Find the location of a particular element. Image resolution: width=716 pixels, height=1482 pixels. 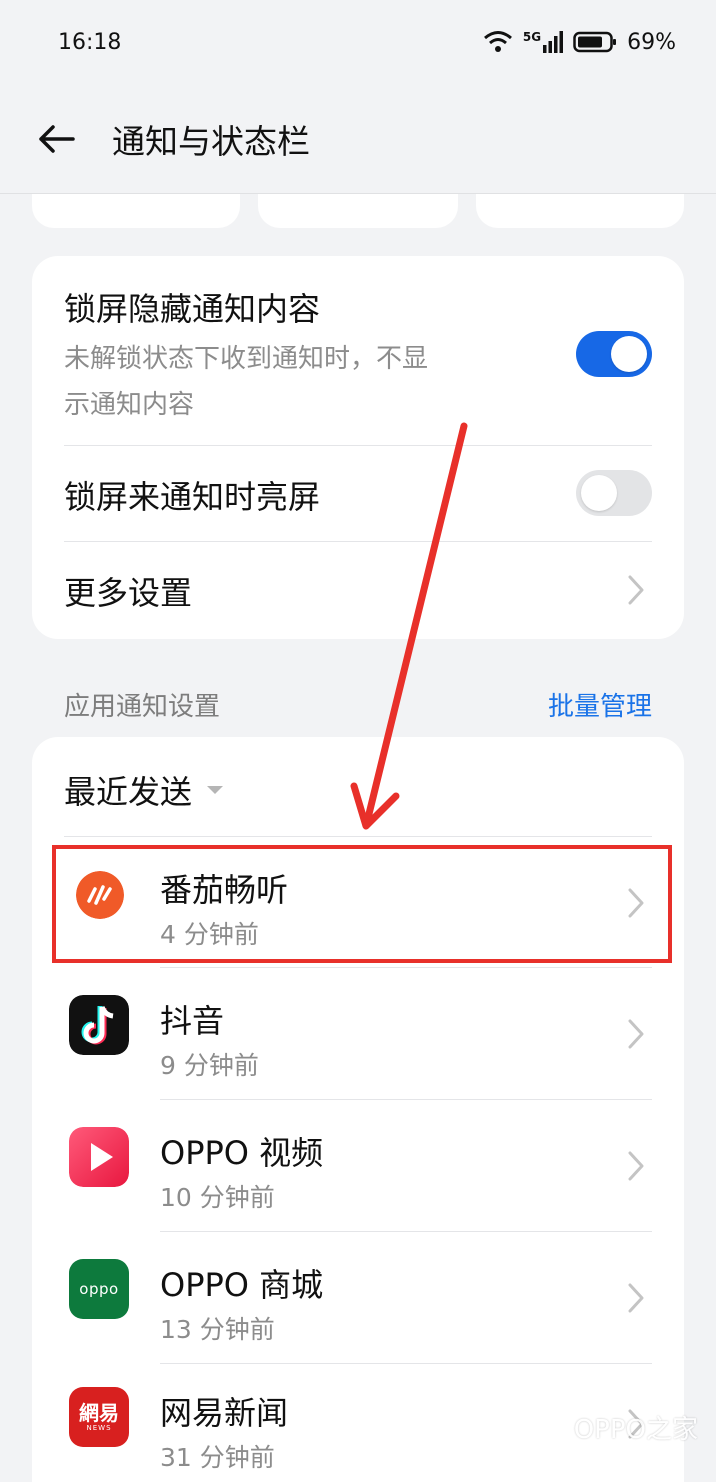

network-type: 5G is located at coordinates (532, 37).